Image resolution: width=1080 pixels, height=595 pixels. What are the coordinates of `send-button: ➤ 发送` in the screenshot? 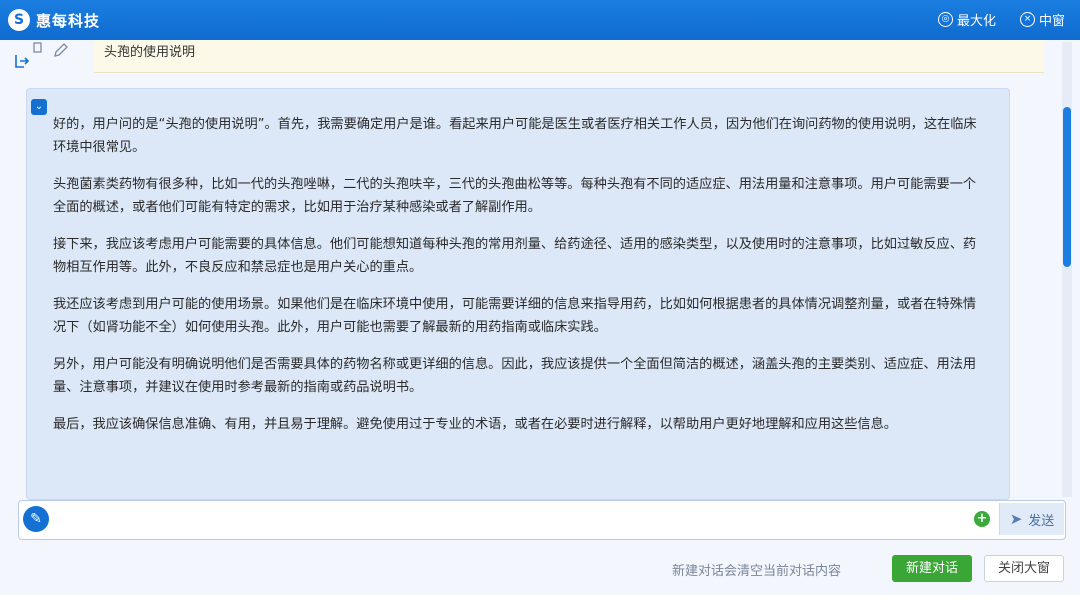 It's located at (1031, 519).